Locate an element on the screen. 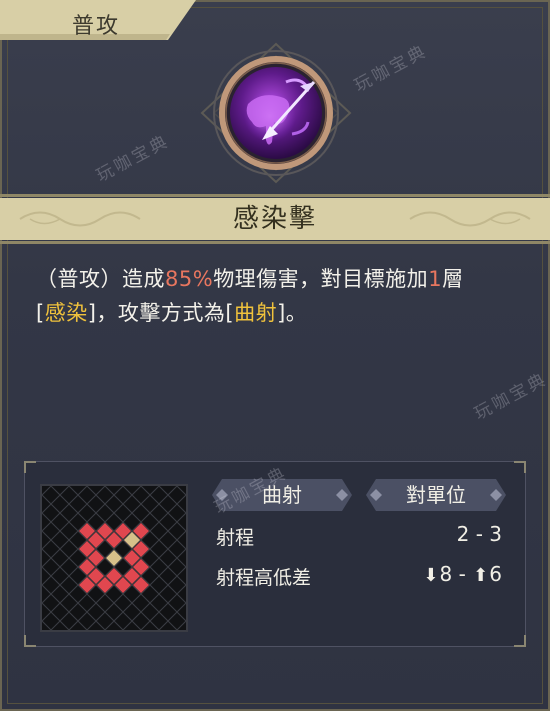  skill-title-banner: 感染擊 is located at coordinates (275, 219).